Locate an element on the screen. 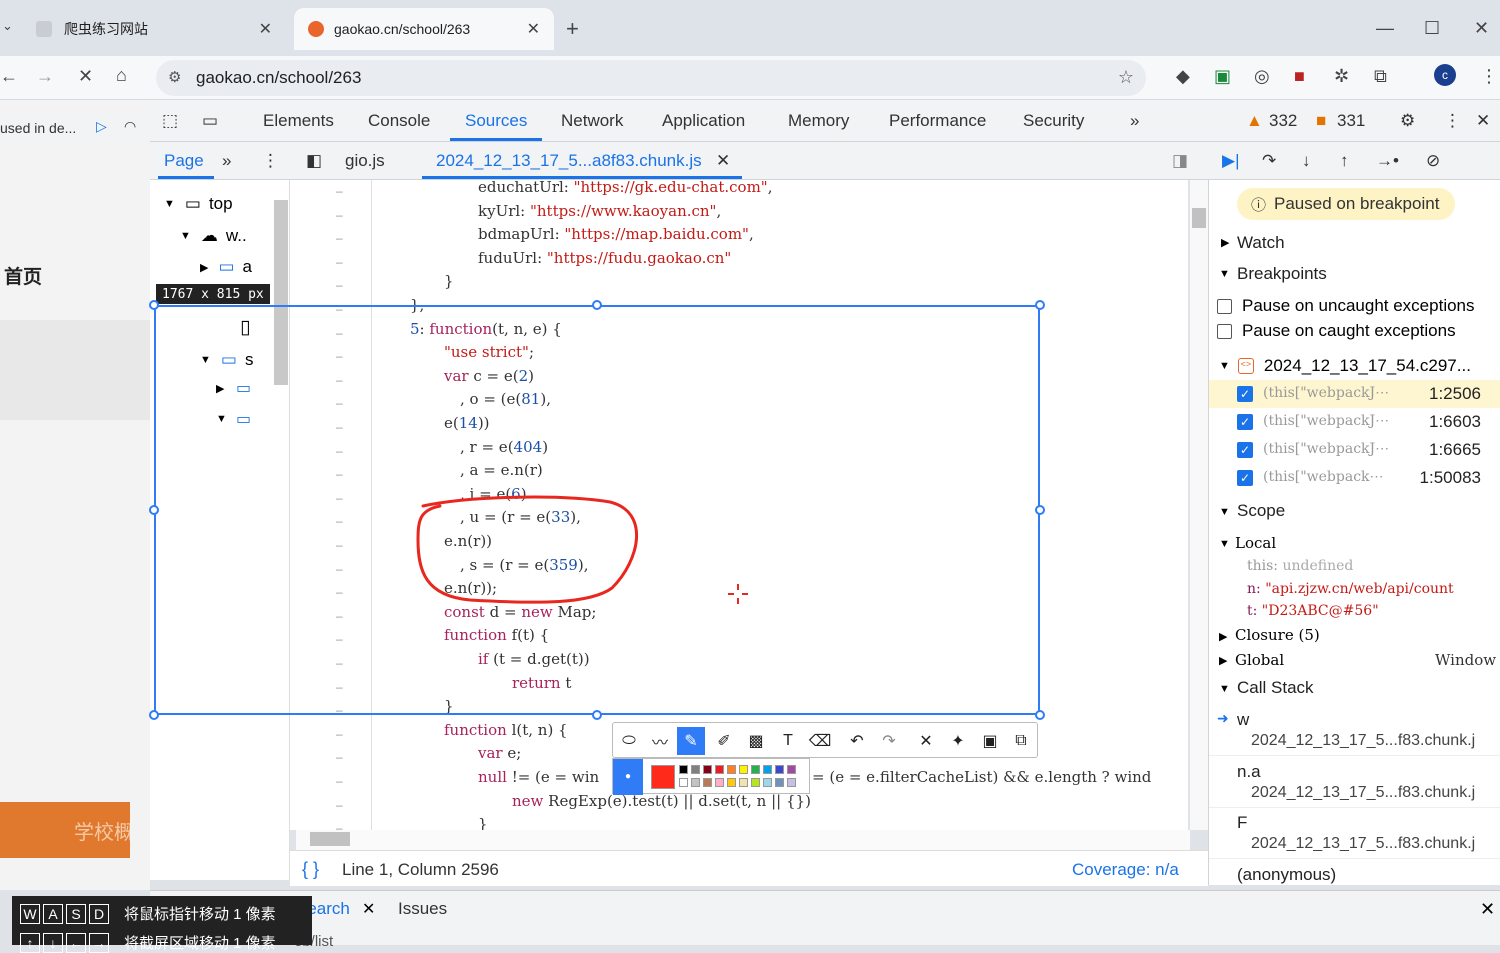  school-overview-button: 学校概 is located at coordinates (65, 830).